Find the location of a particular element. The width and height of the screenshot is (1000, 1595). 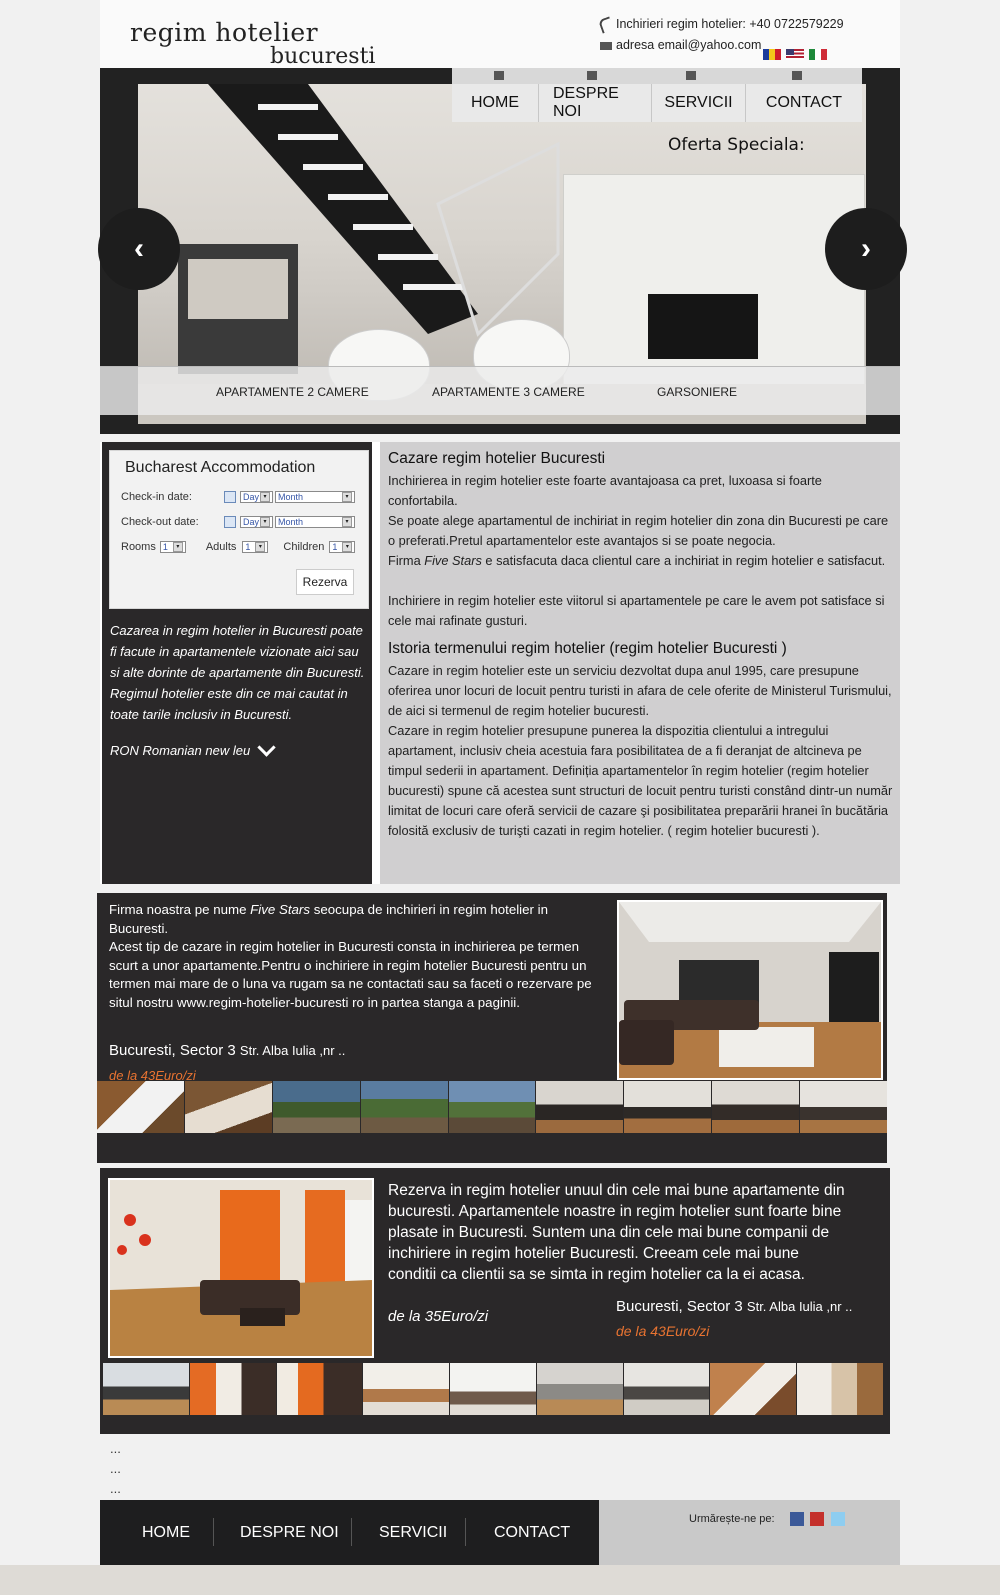

rooms-label: Rooms is located at coordinates (138, 547).